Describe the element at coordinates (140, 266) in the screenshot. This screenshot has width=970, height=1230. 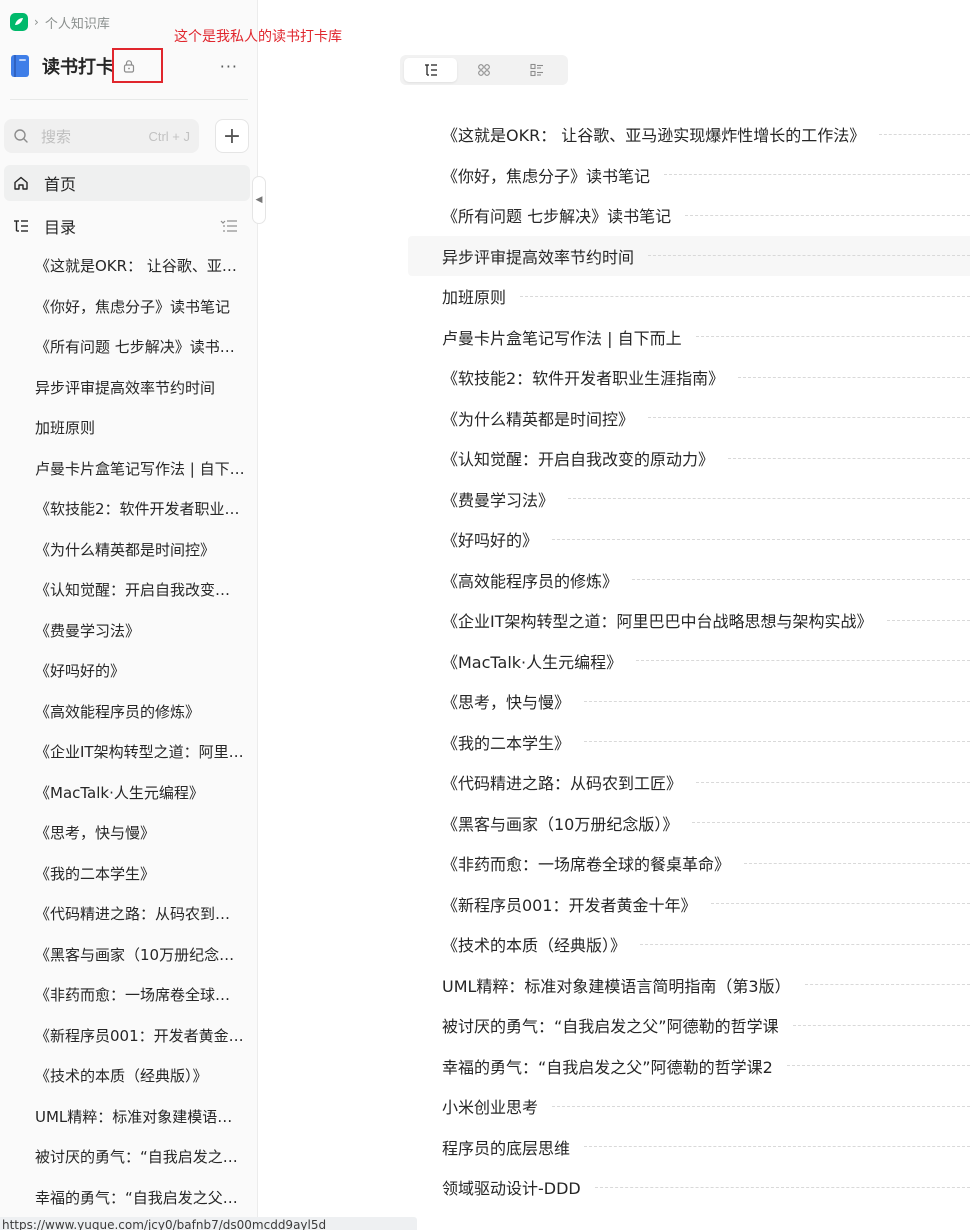
I see `sidebar-doc-item: 《这就是OKR： 让谷歌、亚马逊实现爆炸性增长的工作法》` at that location.